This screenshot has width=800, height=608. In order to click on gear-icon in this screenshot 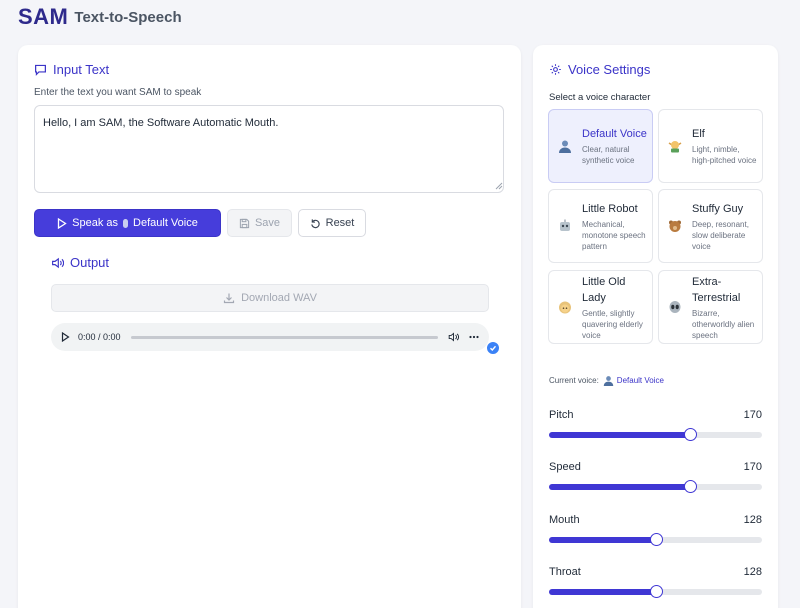, I will do `click(555, 69)`.